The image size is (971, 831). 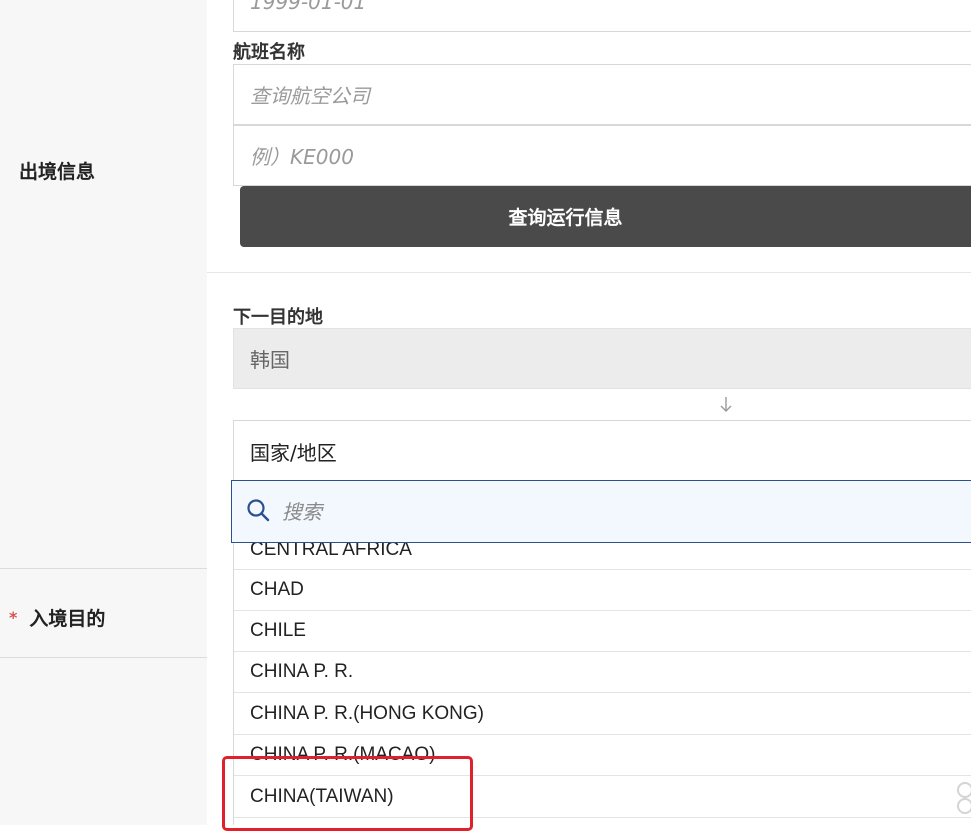 I want to click on country-search-input, so click(x=582, y=511).